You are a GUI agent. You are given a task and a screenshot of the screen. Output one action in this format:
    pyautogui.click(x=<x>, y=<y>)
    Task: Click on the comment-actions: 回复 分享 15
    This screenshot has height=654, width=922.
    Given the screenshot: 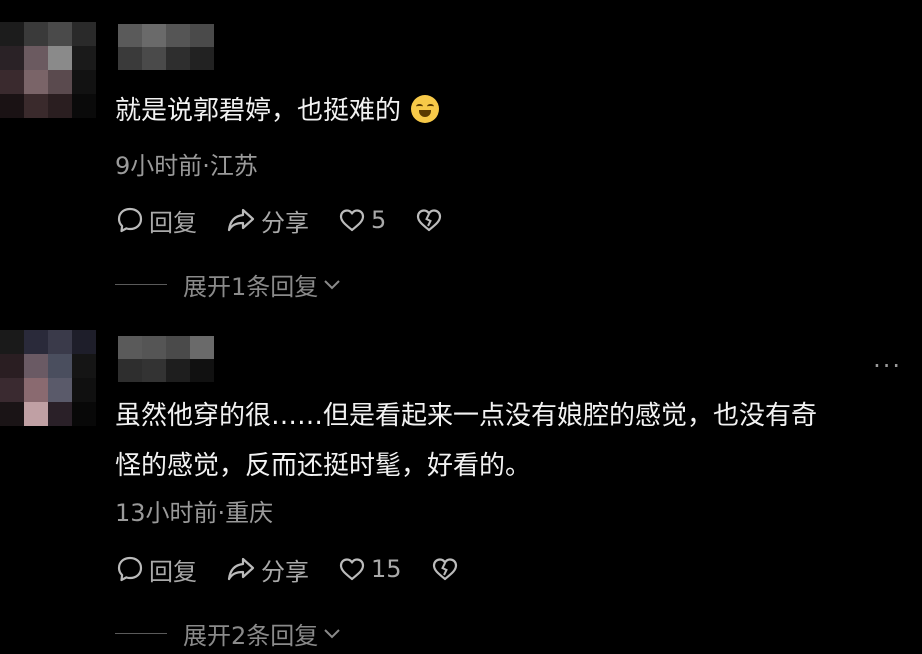 What is the action you would take?
    pyautogui.click(x=301, y=569)
    